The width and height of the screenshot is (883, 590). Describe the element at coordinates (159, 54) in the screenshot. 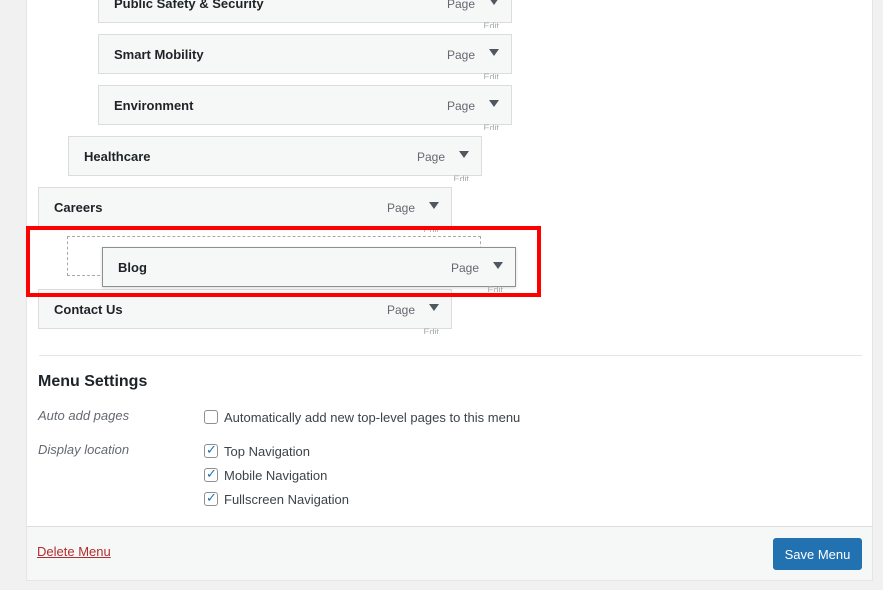

I see `menu-item-title: Smart Mobility` at that location.